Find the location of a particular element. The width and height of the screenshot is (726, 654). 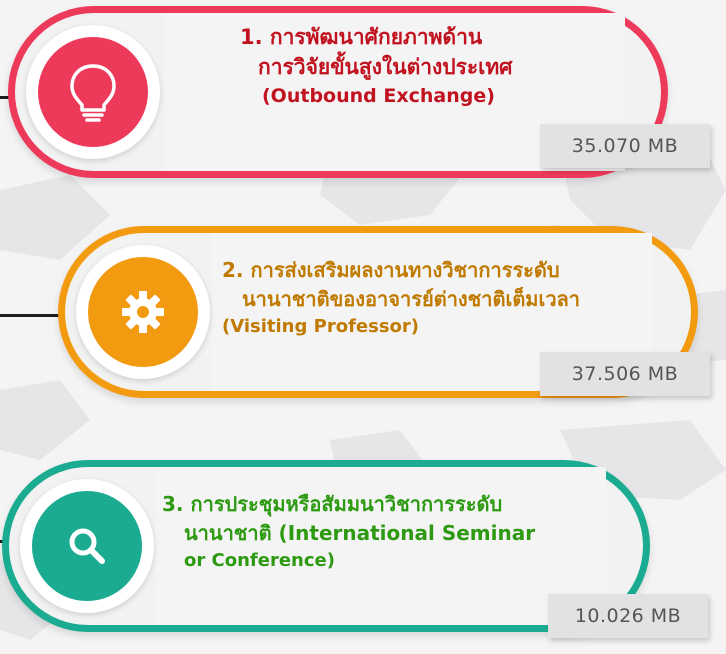

item-1-line-1: 1. การพัฒนาศักยภาพด้าน is located at coordinates (361, 37).